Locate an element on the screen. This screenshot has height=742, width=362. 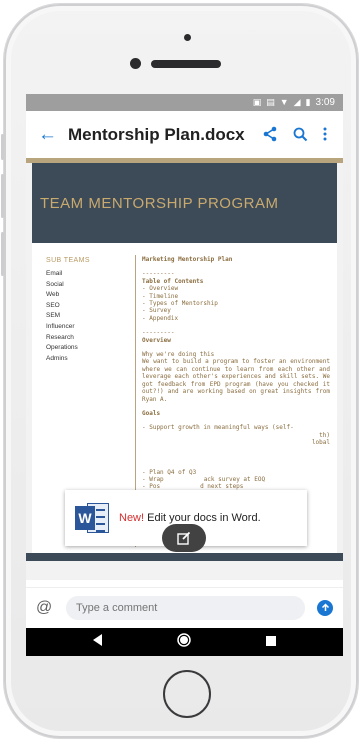
promo-text: New! Edit your docs in Word. is located at coordinates (190, 518).